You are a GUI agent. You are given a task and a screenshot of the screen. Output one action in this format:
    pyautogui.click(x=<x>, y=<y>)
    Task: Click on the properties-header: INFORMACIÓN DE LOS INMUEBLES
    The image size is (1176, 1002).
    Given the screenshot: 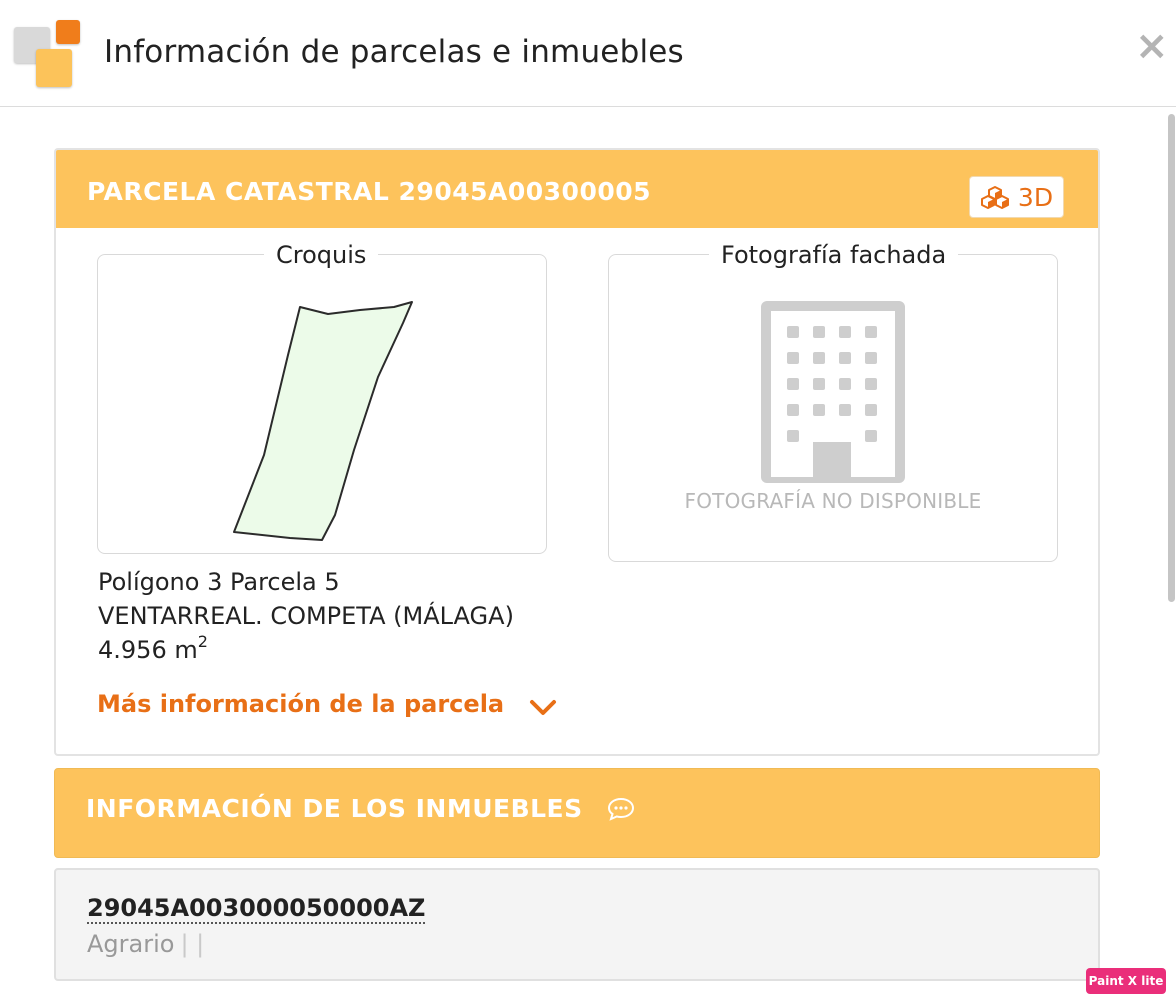 What is the action you would take?
    pyautogui.click(x=577, y=813)
    